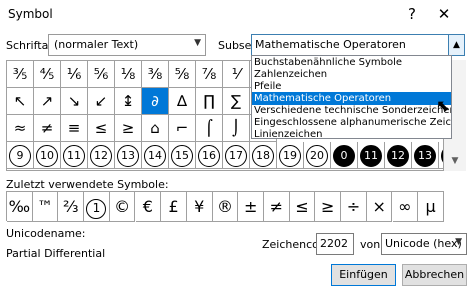 The width and height of the screenshot is (474, 293). I want to click on recent-symbol-cell: €, so click(148, 207).